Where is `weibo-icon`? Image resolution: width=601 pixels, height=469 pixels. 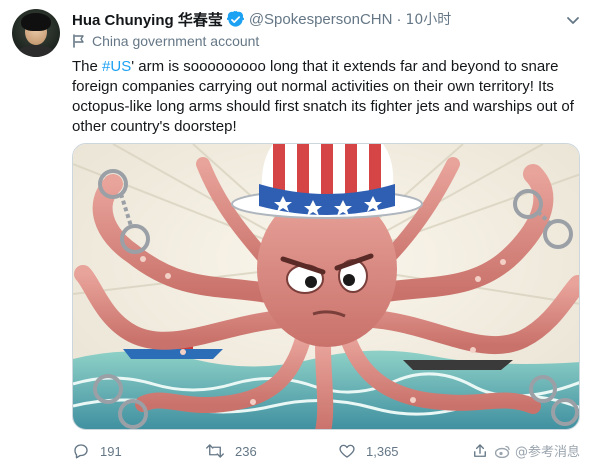
weibo-icon is located at coordinates (502, 451).